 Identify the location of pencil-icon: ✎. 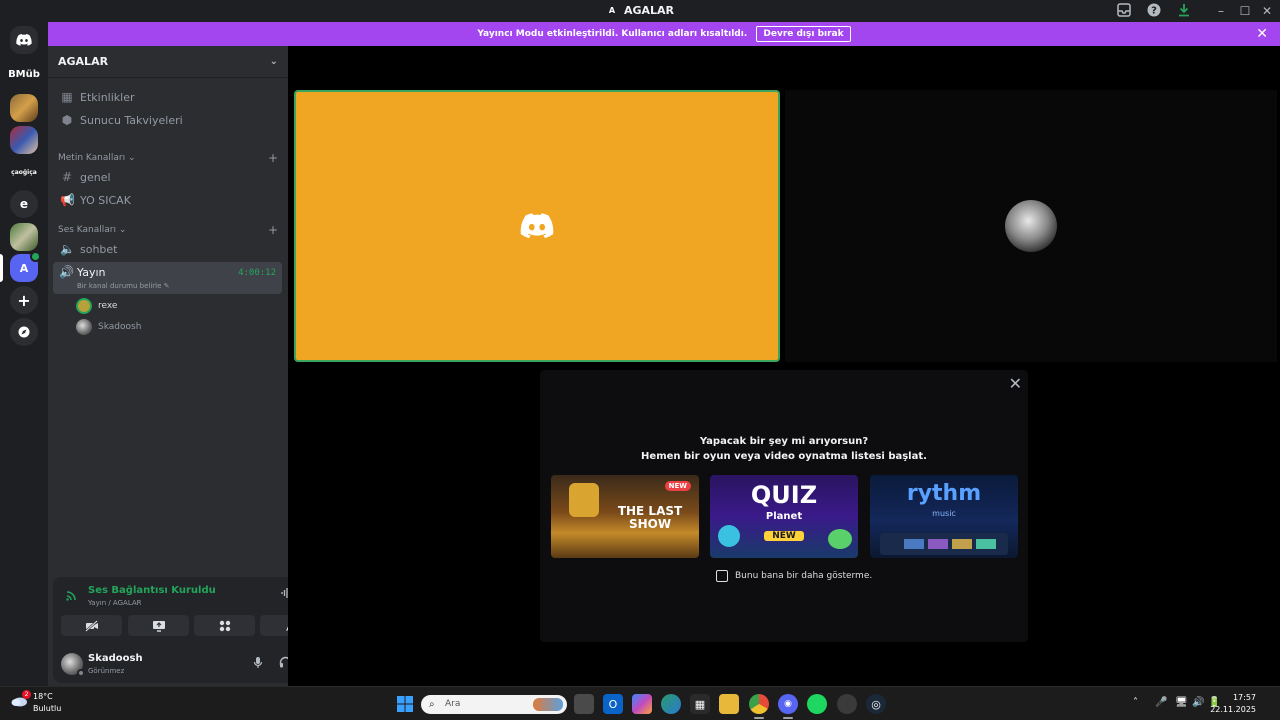
(166, 286).